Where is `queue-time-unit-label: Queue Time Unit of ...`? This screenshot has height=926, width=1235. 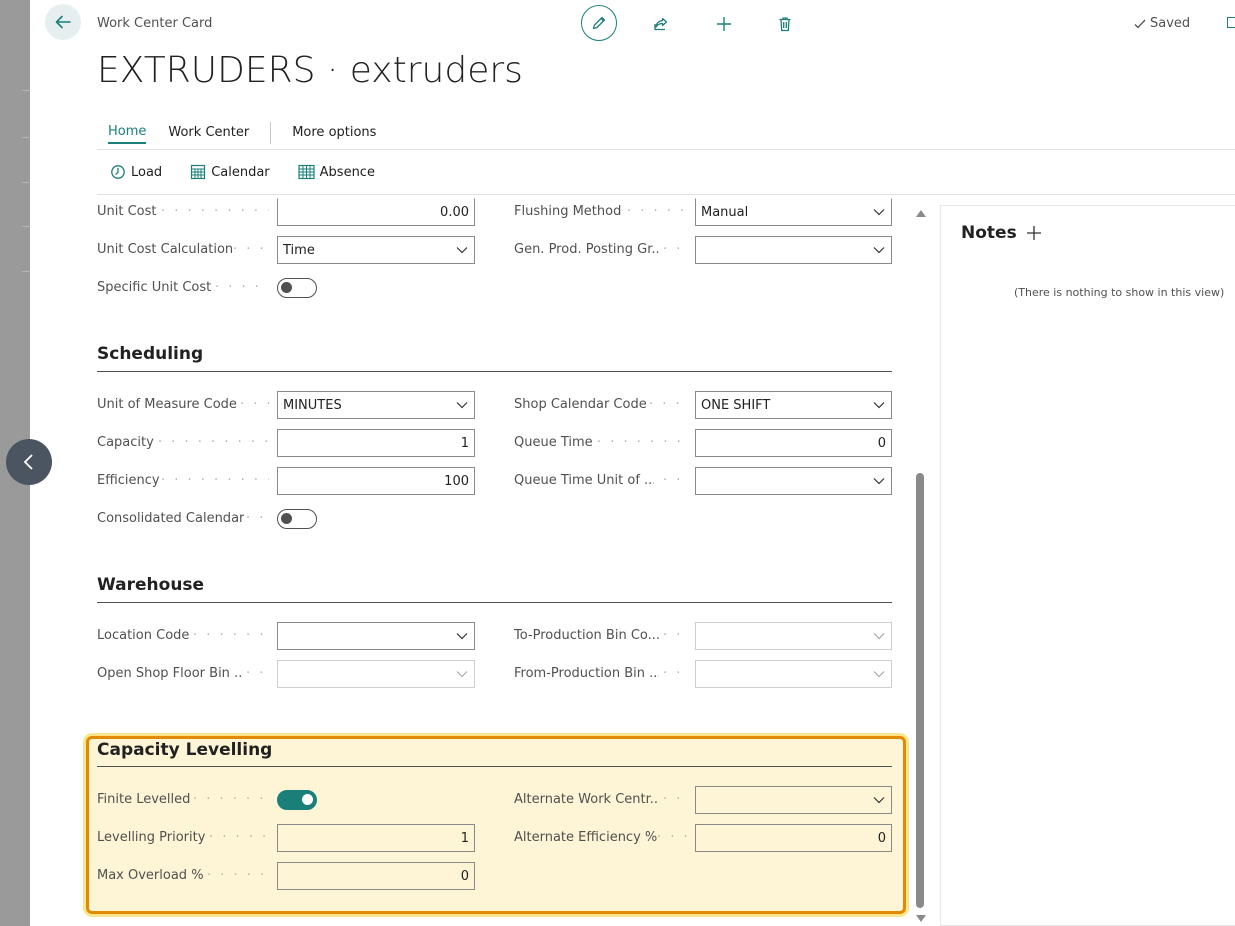
queue-time-unit-label: Queue Time Unit of ... is located at coordinates (584, 480).